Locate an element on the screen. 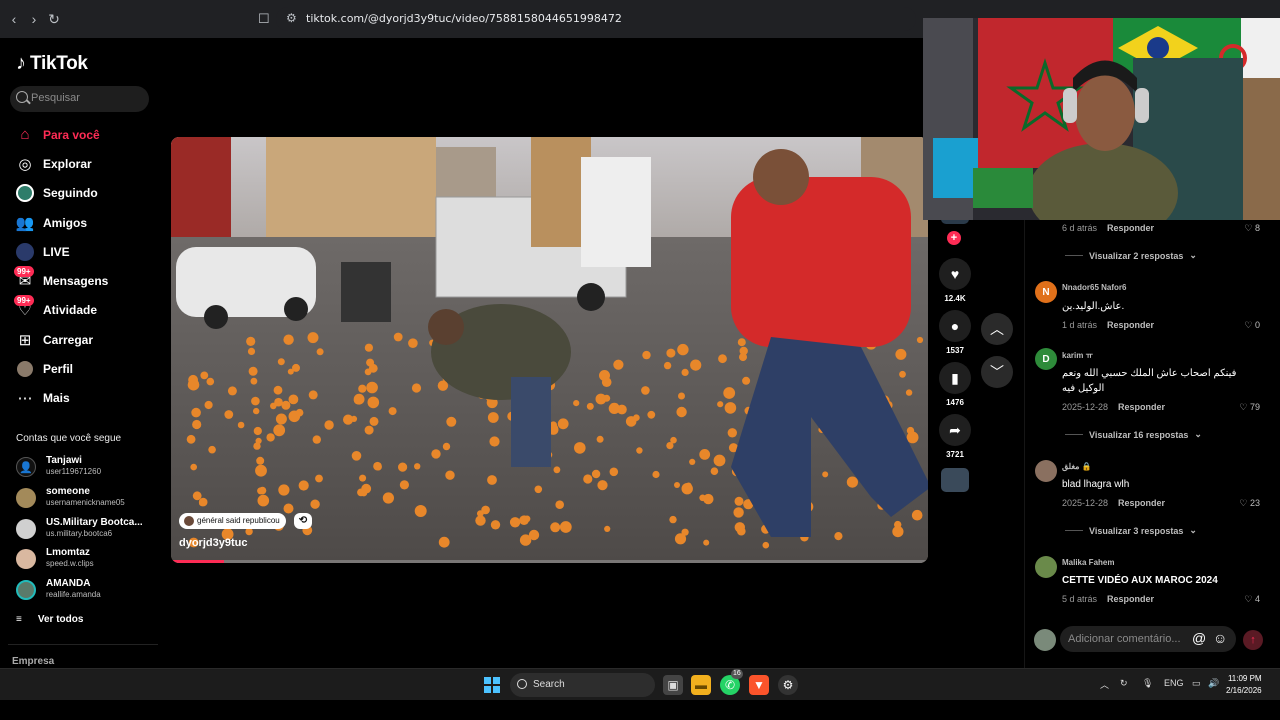 This screenshot has width=1280, height=720. task-view-icon: ▣ is located at coordinates (673, 685).